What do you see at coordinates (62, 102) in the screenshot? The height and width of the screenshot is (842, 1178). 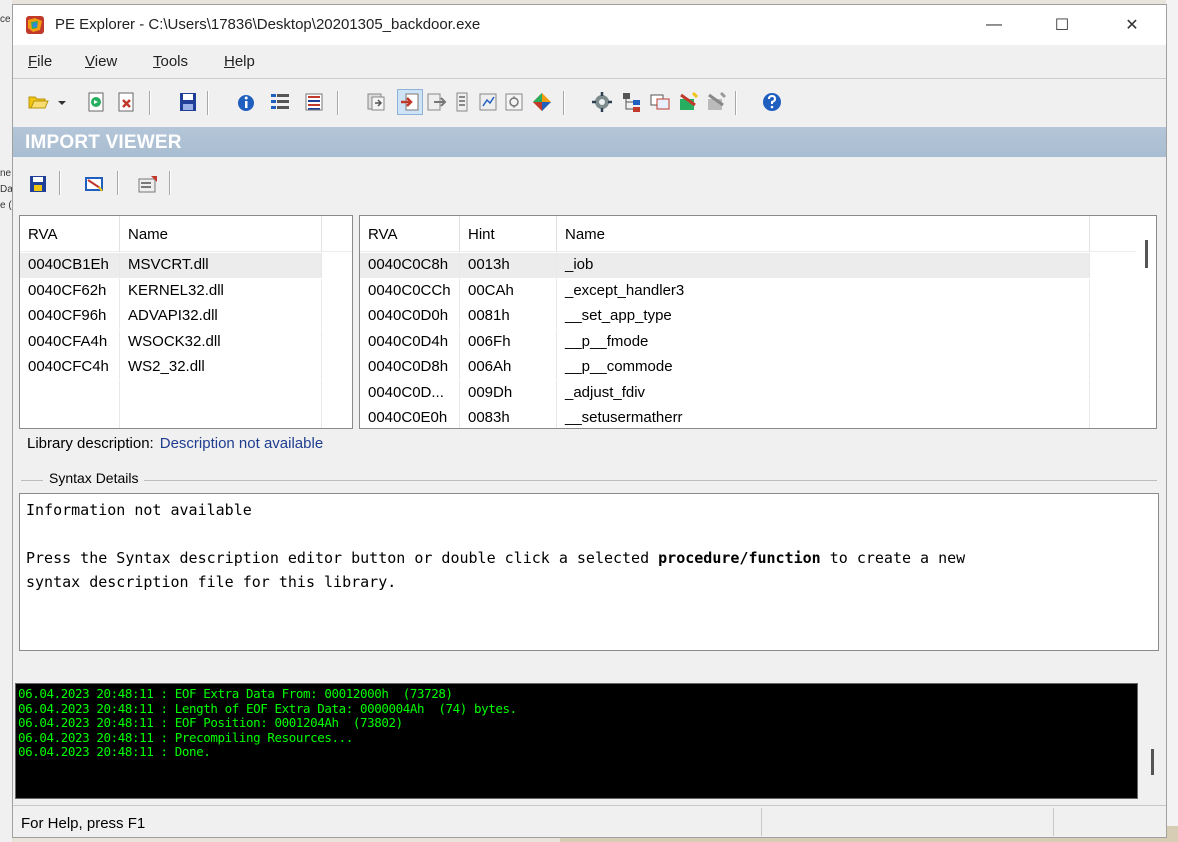 I see `open-dropdown-button` at bounding box center [62, 102].